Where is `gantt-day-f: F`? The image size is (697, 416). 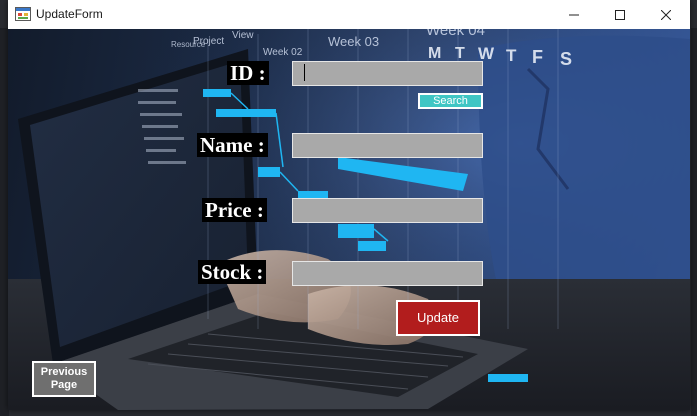
gantt-day-f: F is located at coordinates (537, 57).